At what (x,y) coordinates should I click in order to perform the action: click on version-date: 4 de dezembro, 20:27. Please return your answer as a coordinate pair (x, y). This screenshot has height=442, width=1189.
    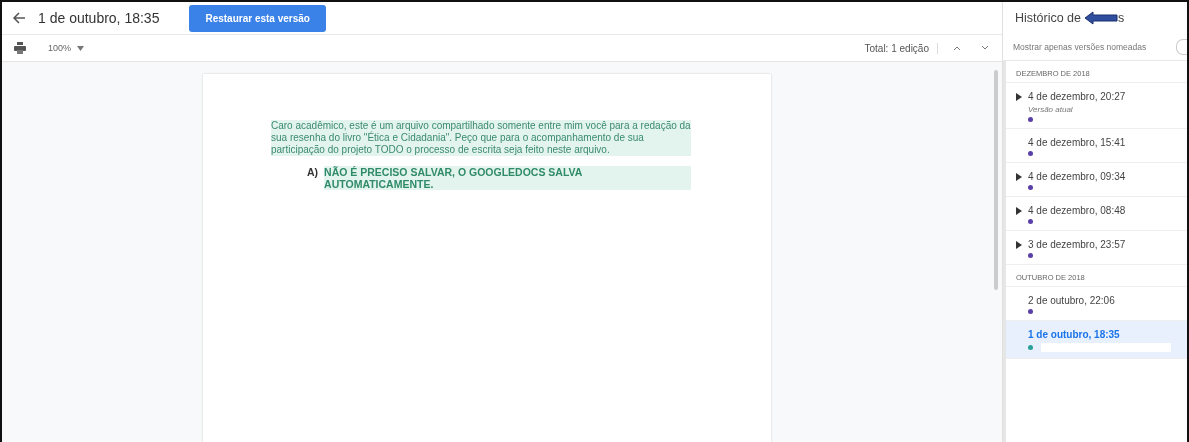
    Looking at the image, I should click on (1077, 96).